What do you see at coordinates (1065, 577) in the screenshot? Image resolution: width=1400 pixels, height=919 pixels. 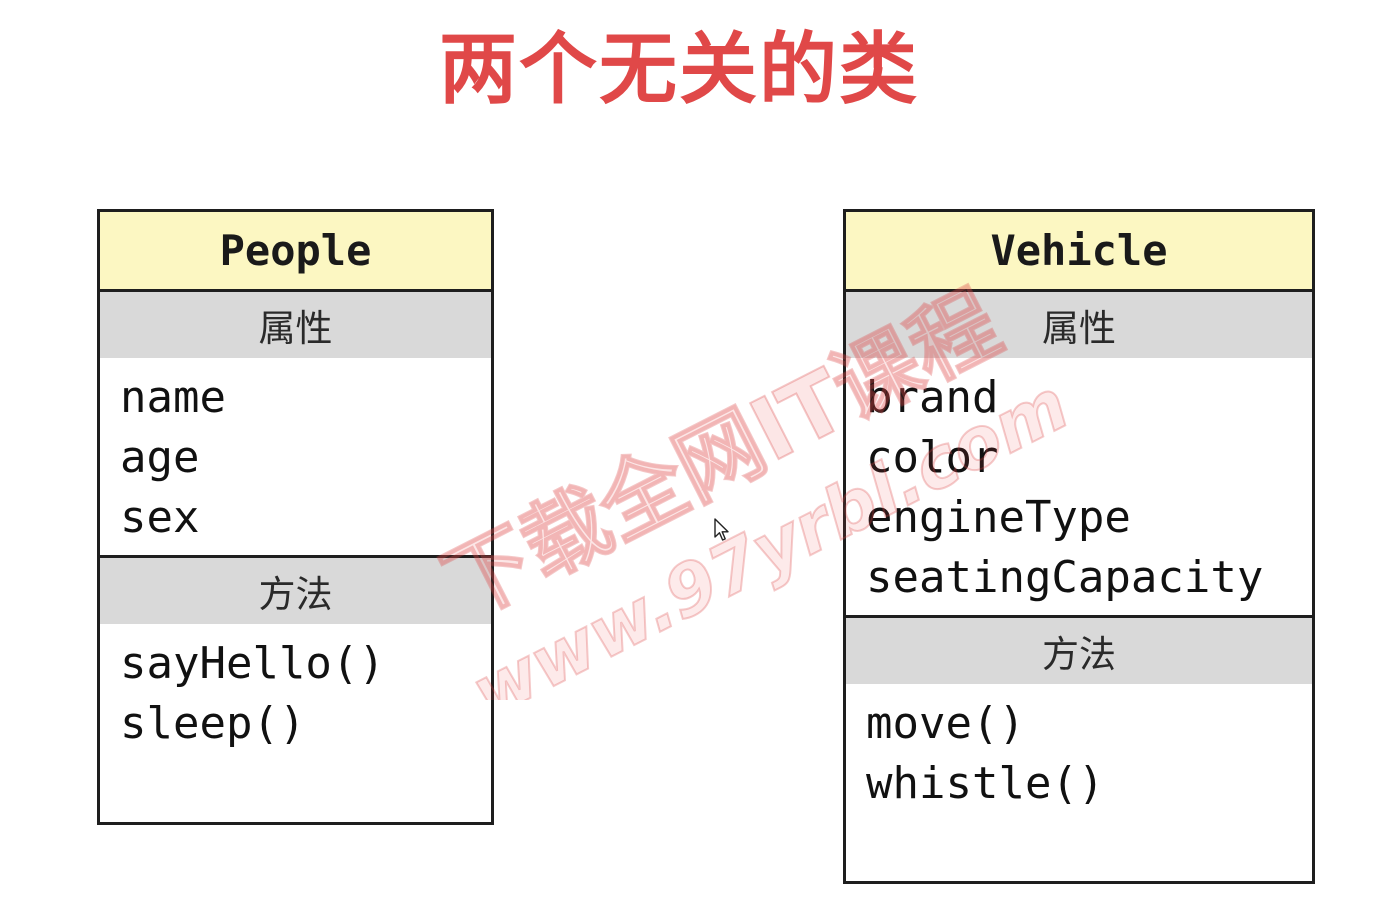 I see `attribute-item: seatingCapacity` at bounding box center [1065, 577].